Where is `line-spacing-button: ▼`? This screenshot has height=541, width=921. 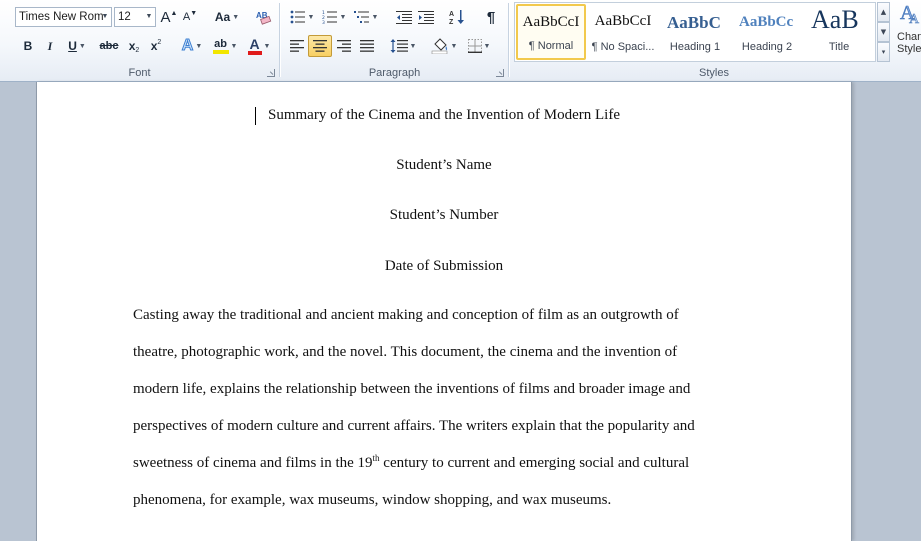
line-spacing-button: ▼ is located at coordinates (403, 46).